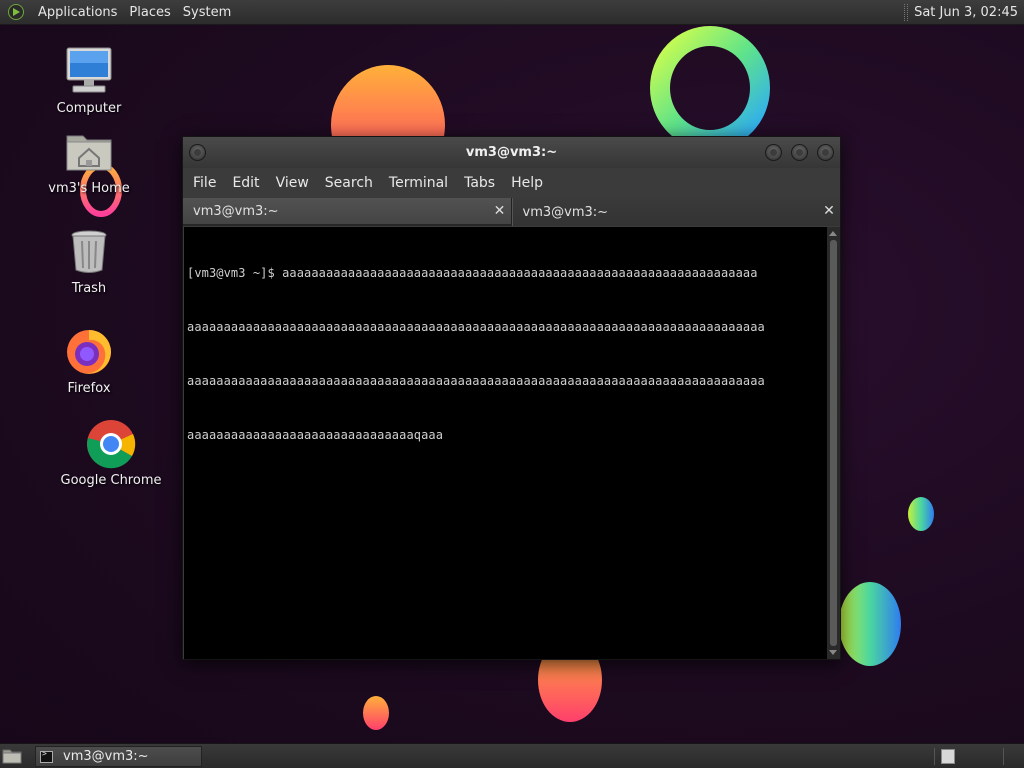 The height and width of the screenshot is (768, 1024). I want to click on desktop-icon-label: Firefox, so click(89, 388).